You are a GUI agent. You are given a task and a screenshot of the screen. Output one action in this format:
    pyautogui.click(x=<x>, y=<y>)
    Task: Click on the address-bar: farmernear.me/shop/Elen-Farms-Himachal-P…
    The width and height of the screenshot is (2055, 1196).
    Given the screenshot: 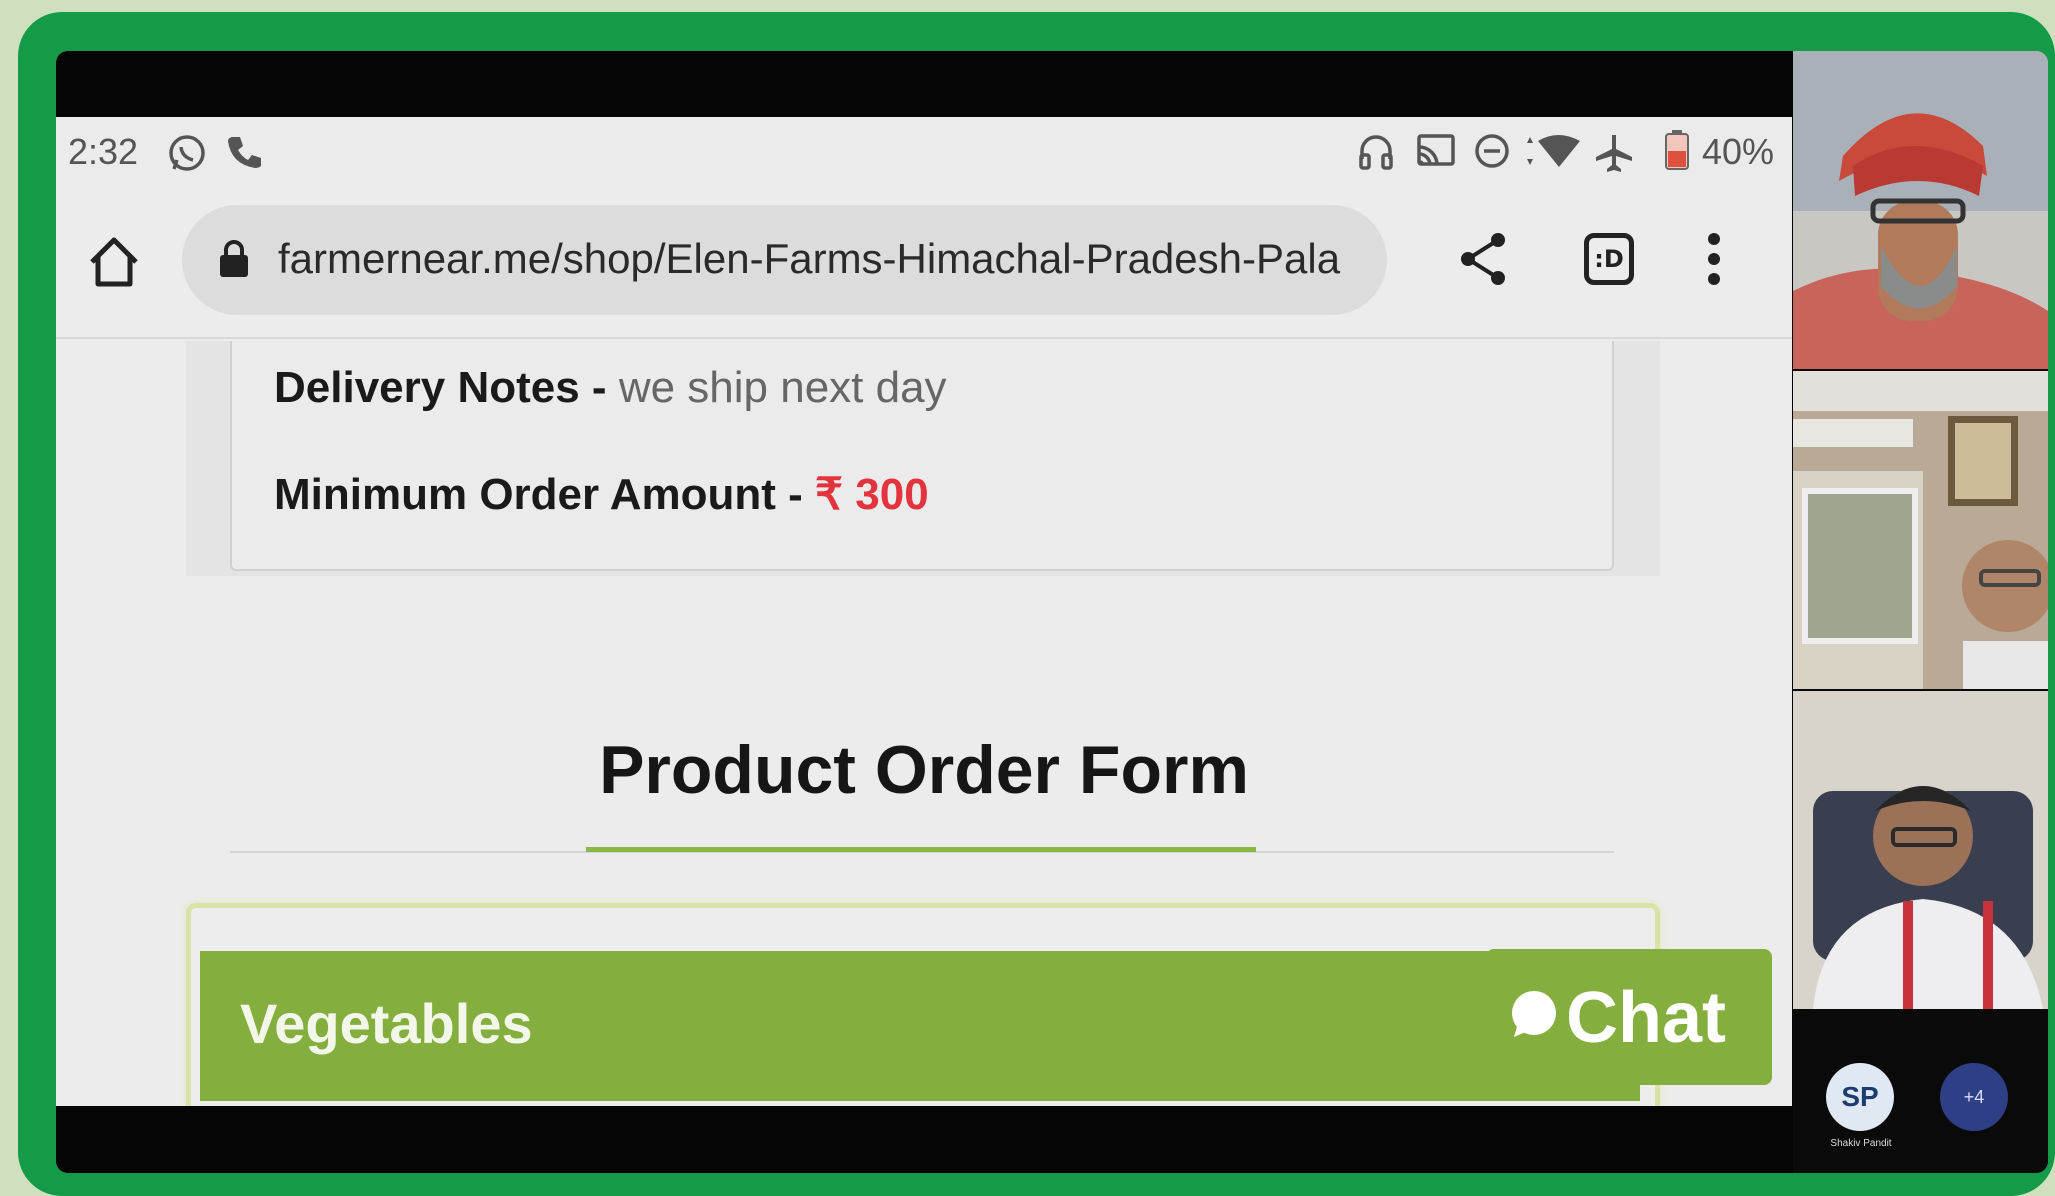 What is the action you would take?
    pyautogui.click(x=784, y=260)
    